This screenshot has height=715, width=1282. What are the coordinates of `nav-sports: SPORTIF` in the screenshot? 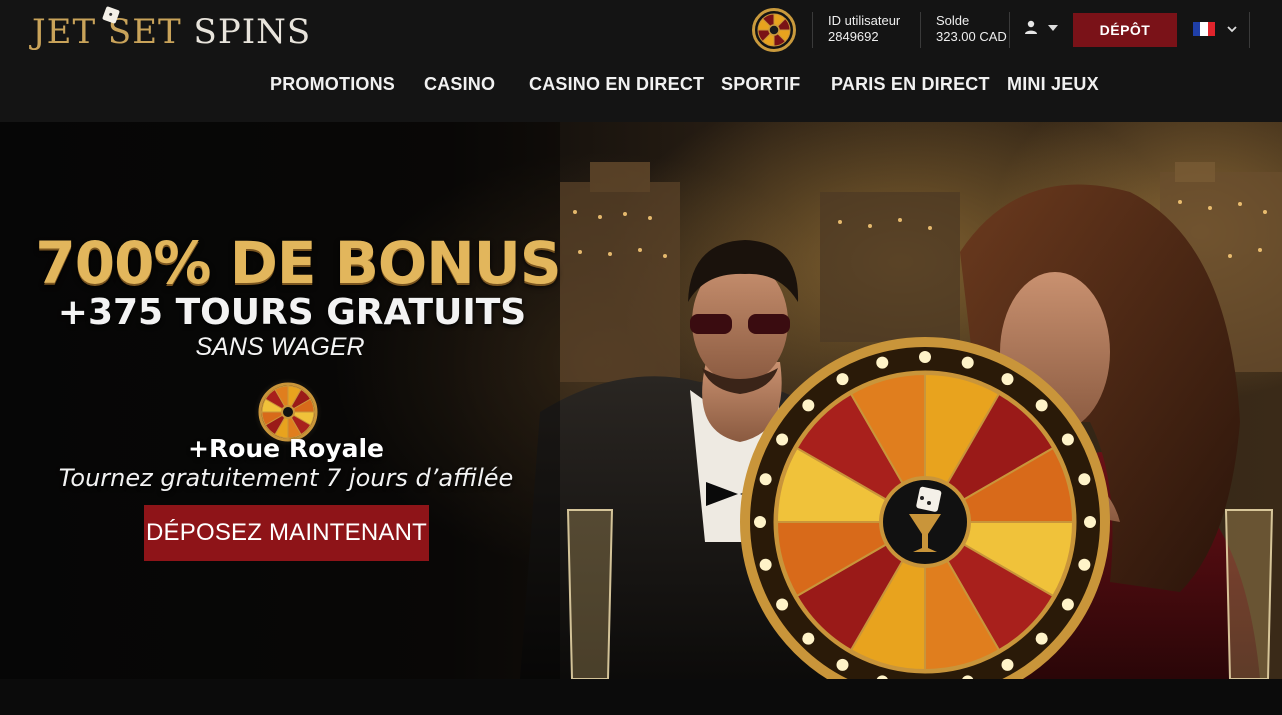 It's located at (760, 84).